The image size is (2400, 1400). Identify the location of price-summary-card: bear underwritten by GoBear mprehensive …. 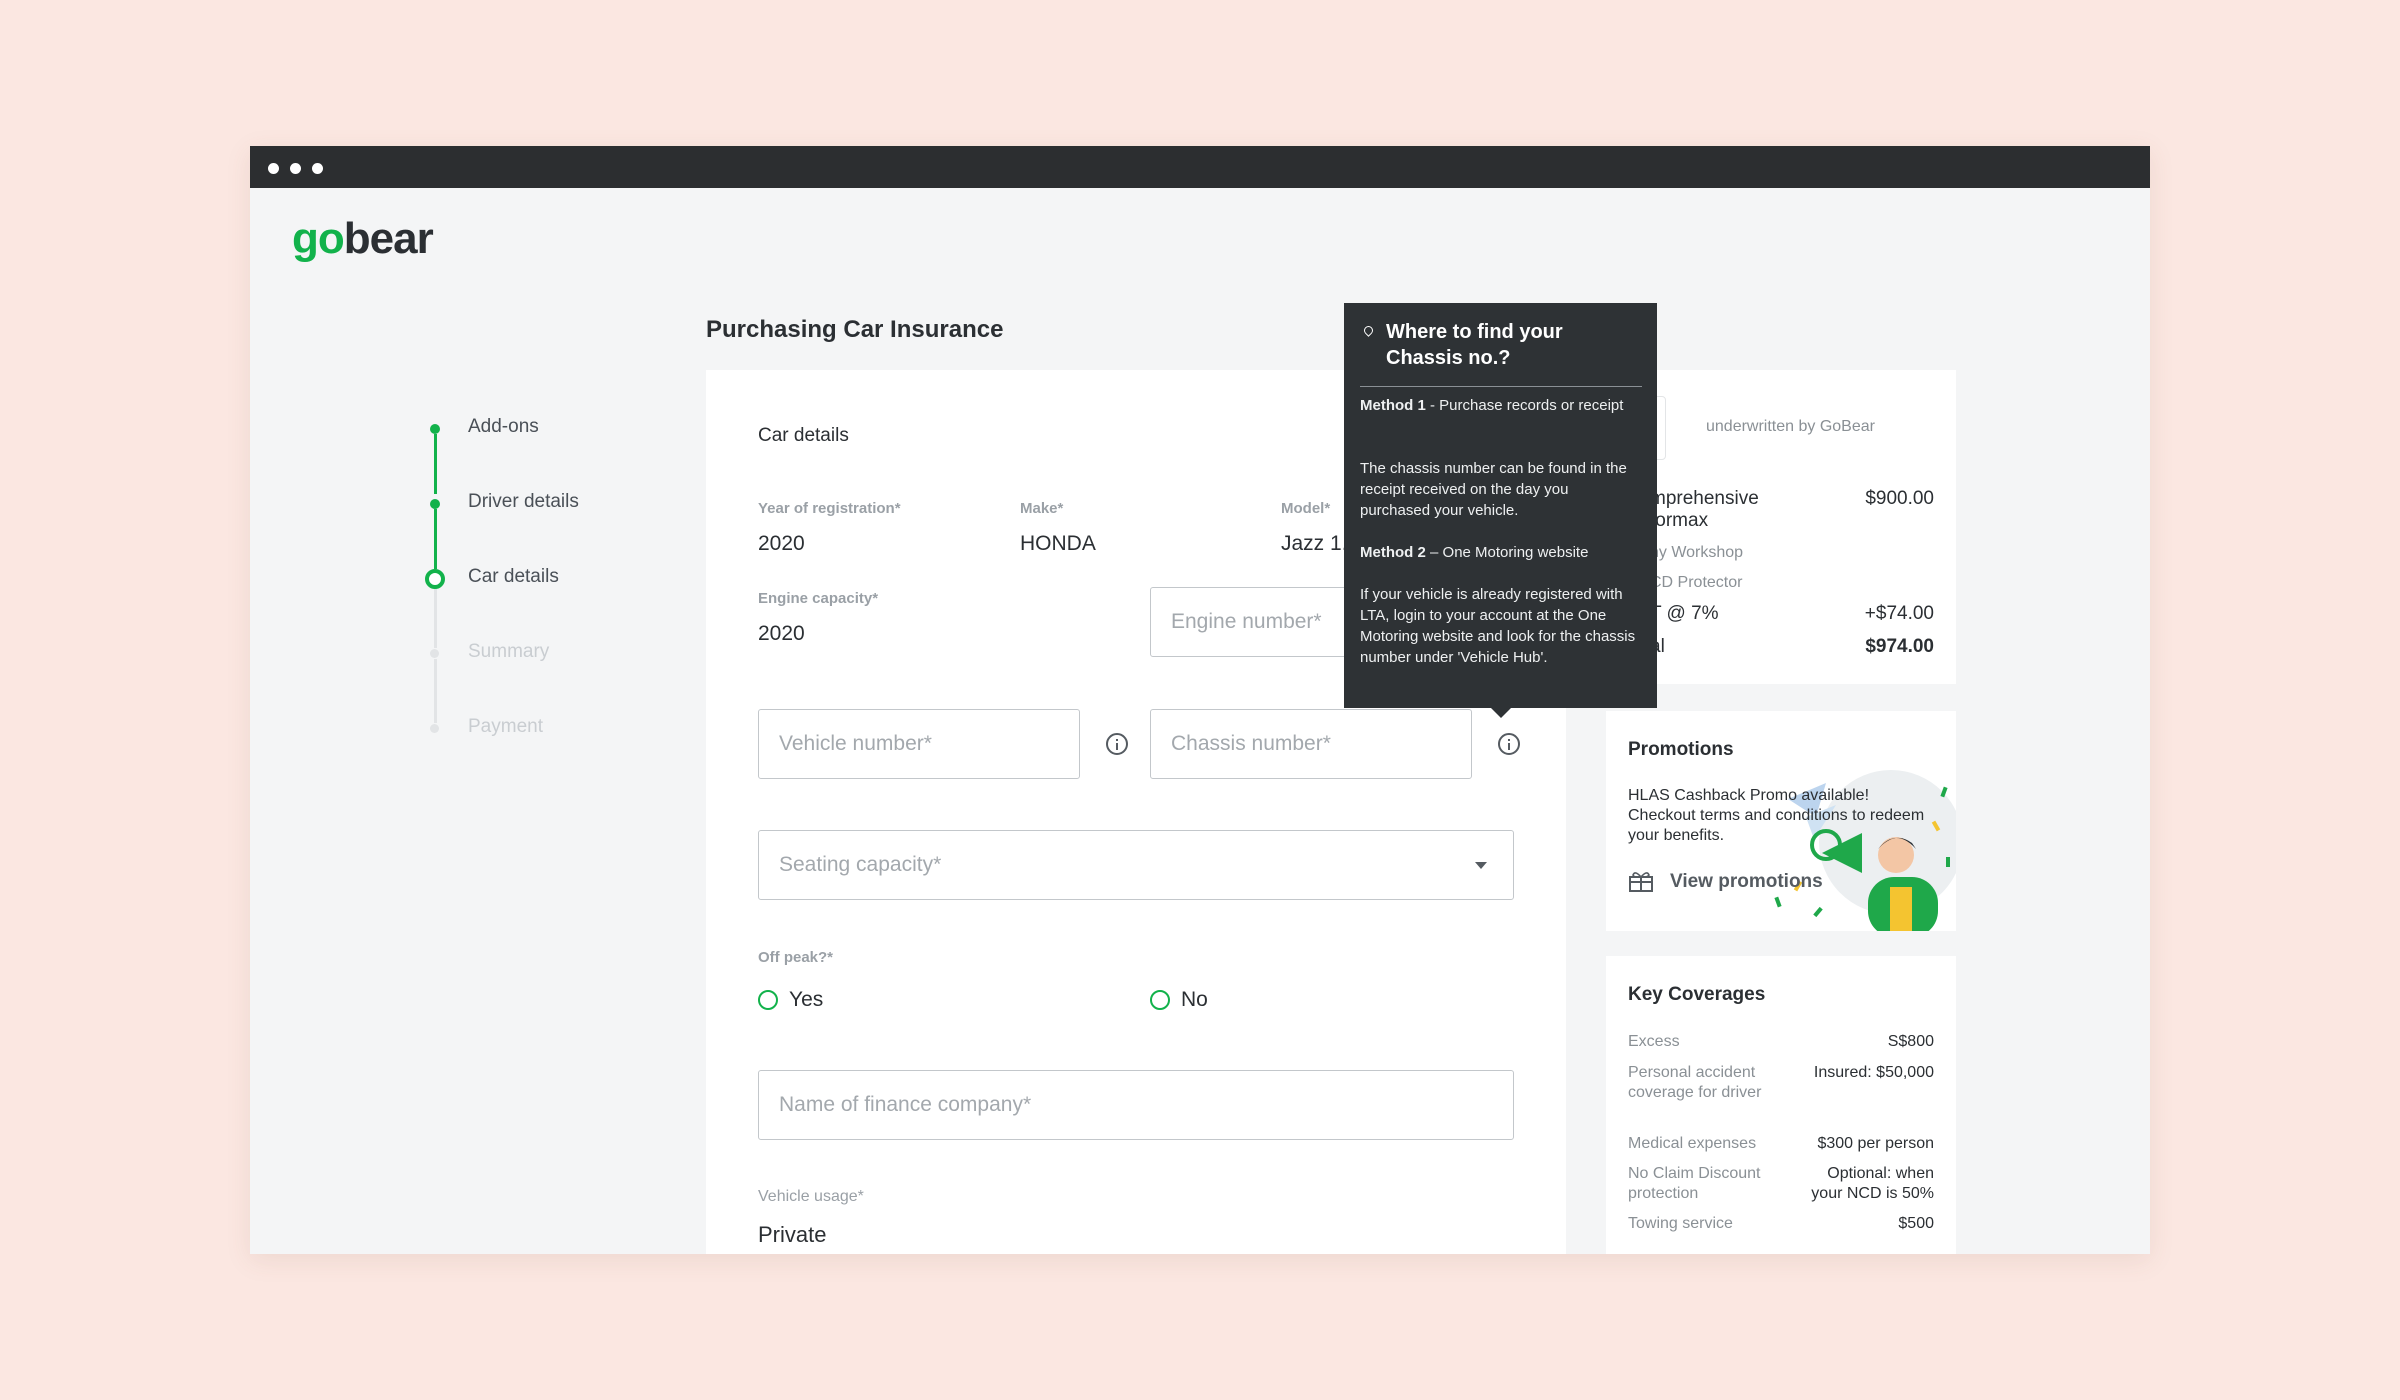
(1781, 527).